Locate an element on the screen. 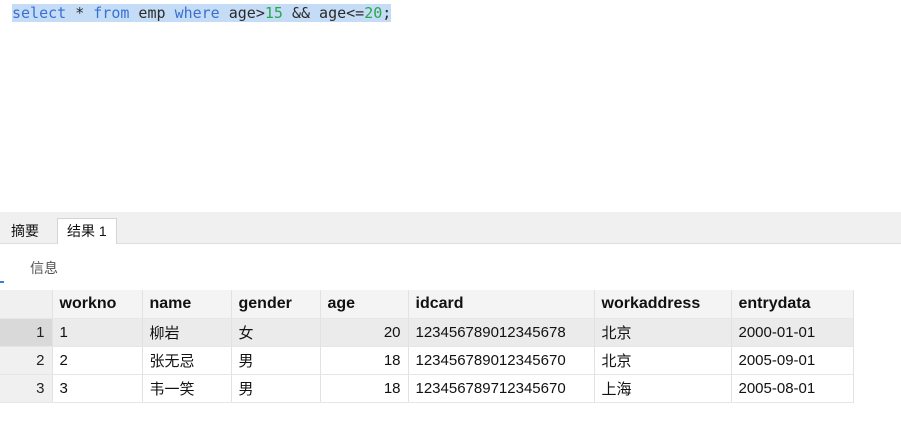 The height and width of the screenshot is (440, 901). row-number: 2 is located at coordinates (26, 360).